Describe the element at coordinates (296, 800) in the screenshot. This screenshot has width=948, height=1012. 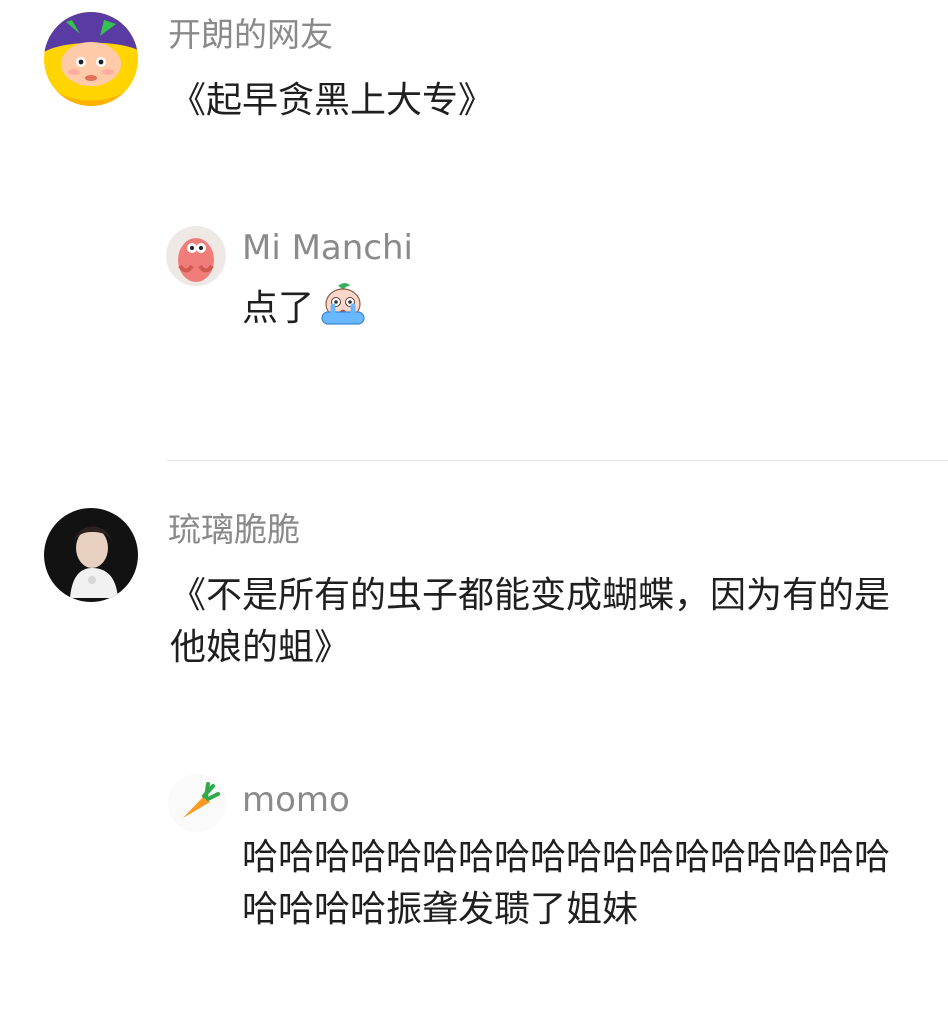
I see `reply-username: momo` at that location.